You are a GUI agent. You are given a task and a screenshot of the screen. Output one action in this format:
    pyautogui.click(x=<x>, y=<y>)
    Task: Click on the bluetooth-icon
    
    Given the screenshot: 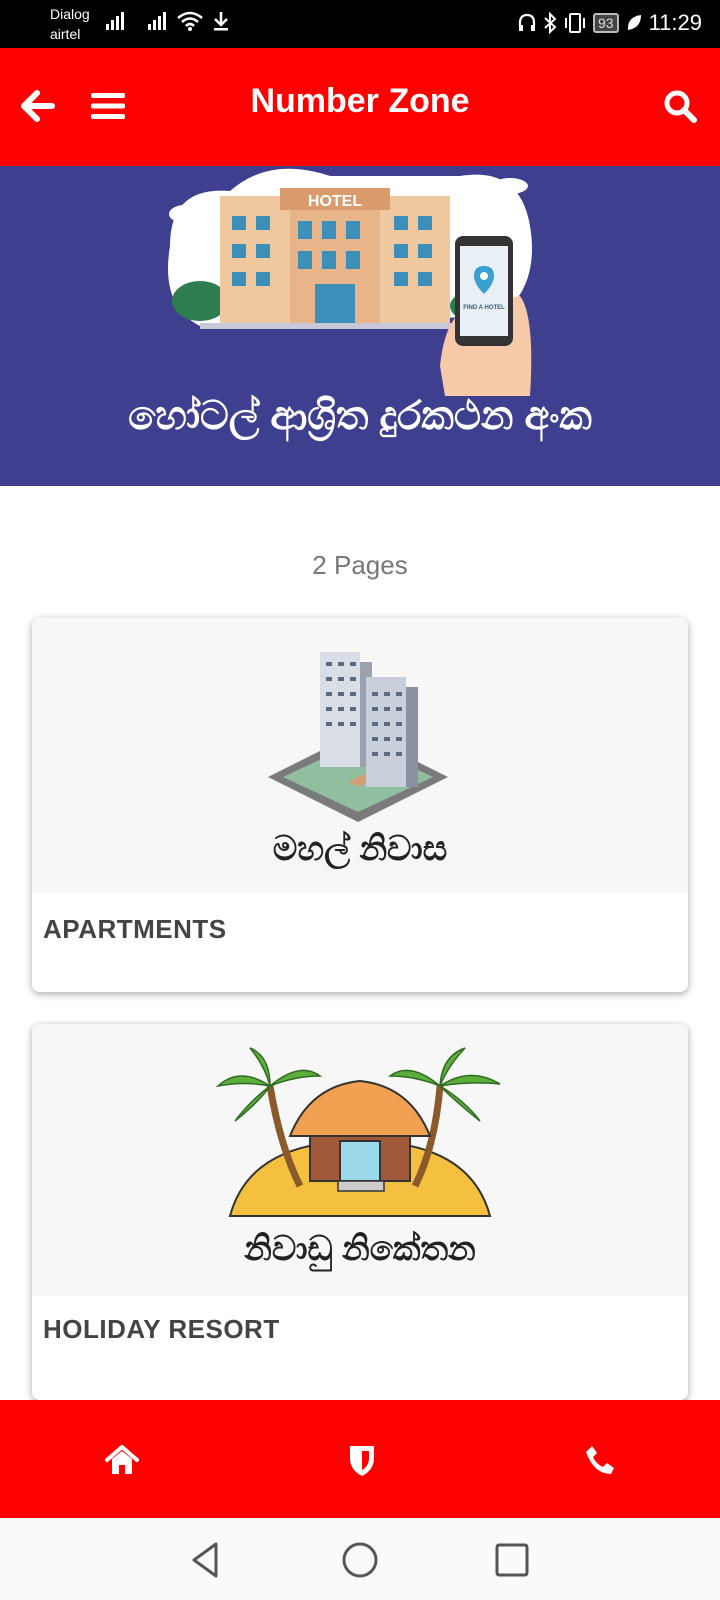 What is the action you would take?
    pyautogui.click(x=550, y=23)
    